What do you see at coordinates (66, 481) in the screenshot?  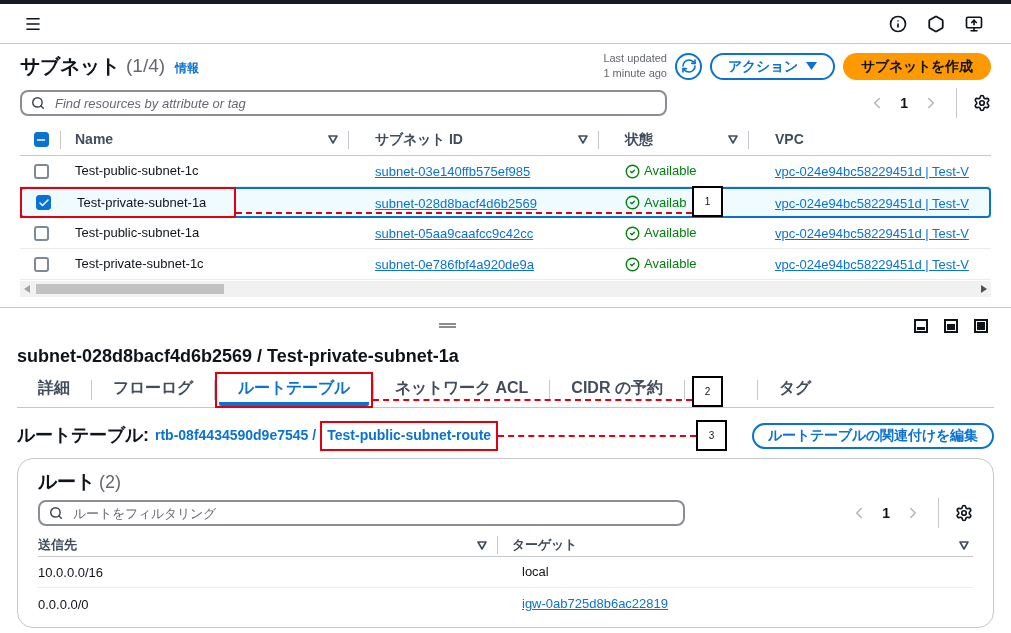 I see `routes-title: ルート` at bounding box center [66, 481].